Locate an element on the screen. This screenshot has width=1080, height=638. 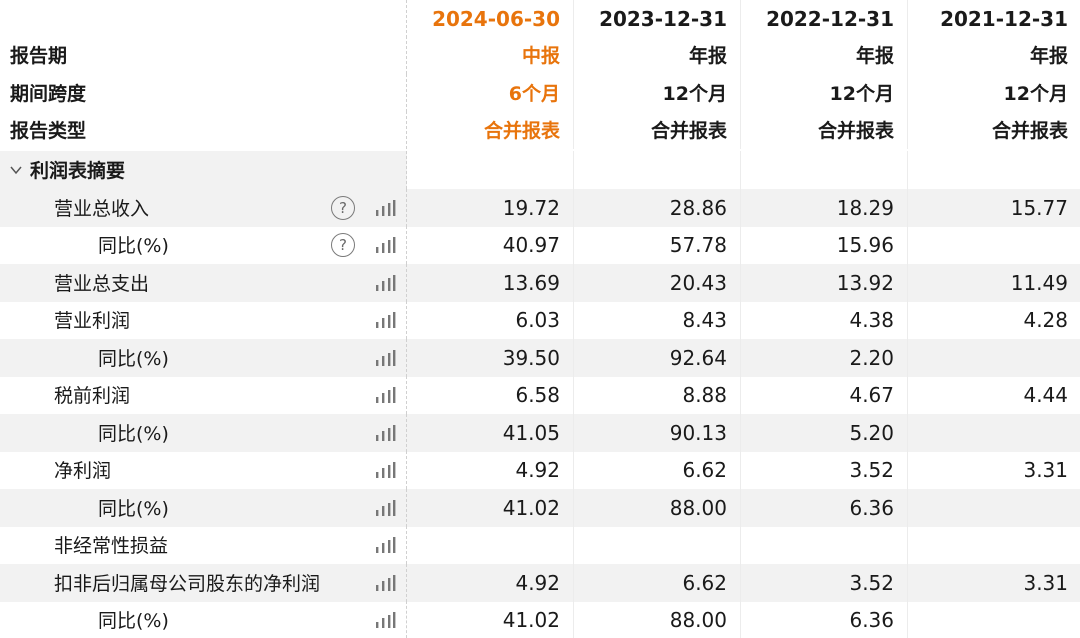
row-label-cell: 营业利润 is located at coordinates (203, 320).